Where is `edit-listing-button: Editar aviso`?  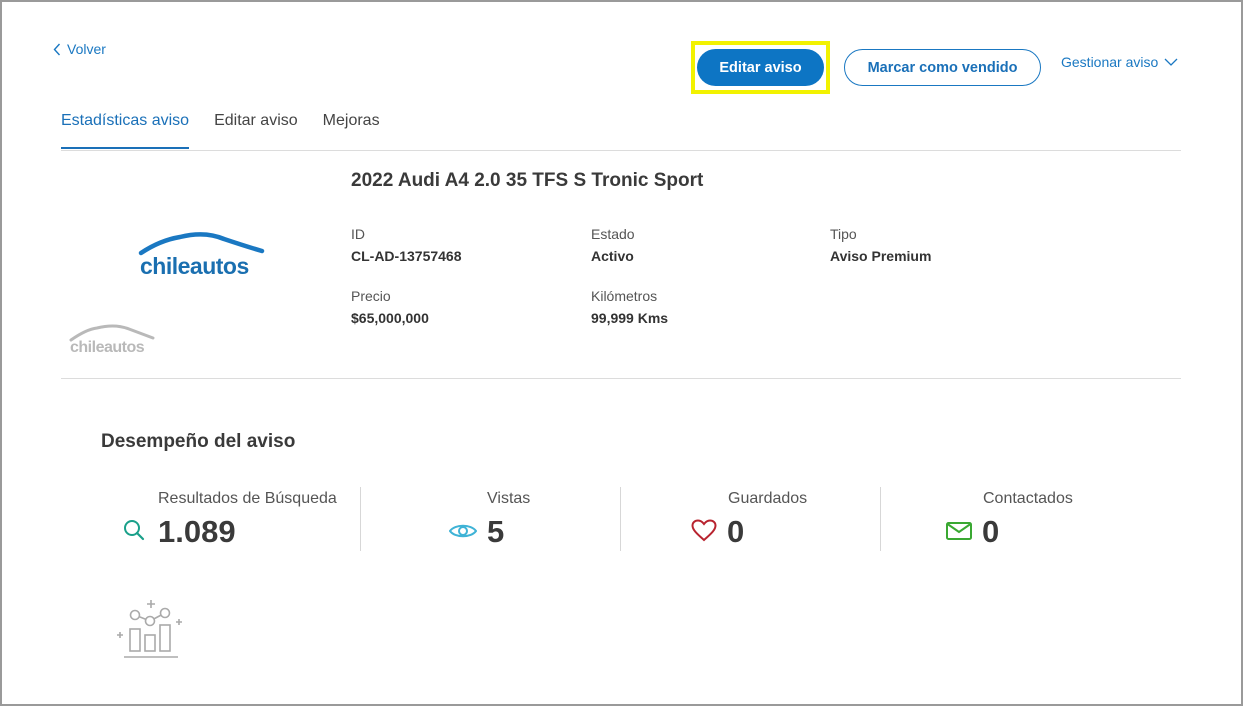
edit-listing-button: Editar aviso is located at coordinates (760, 67).